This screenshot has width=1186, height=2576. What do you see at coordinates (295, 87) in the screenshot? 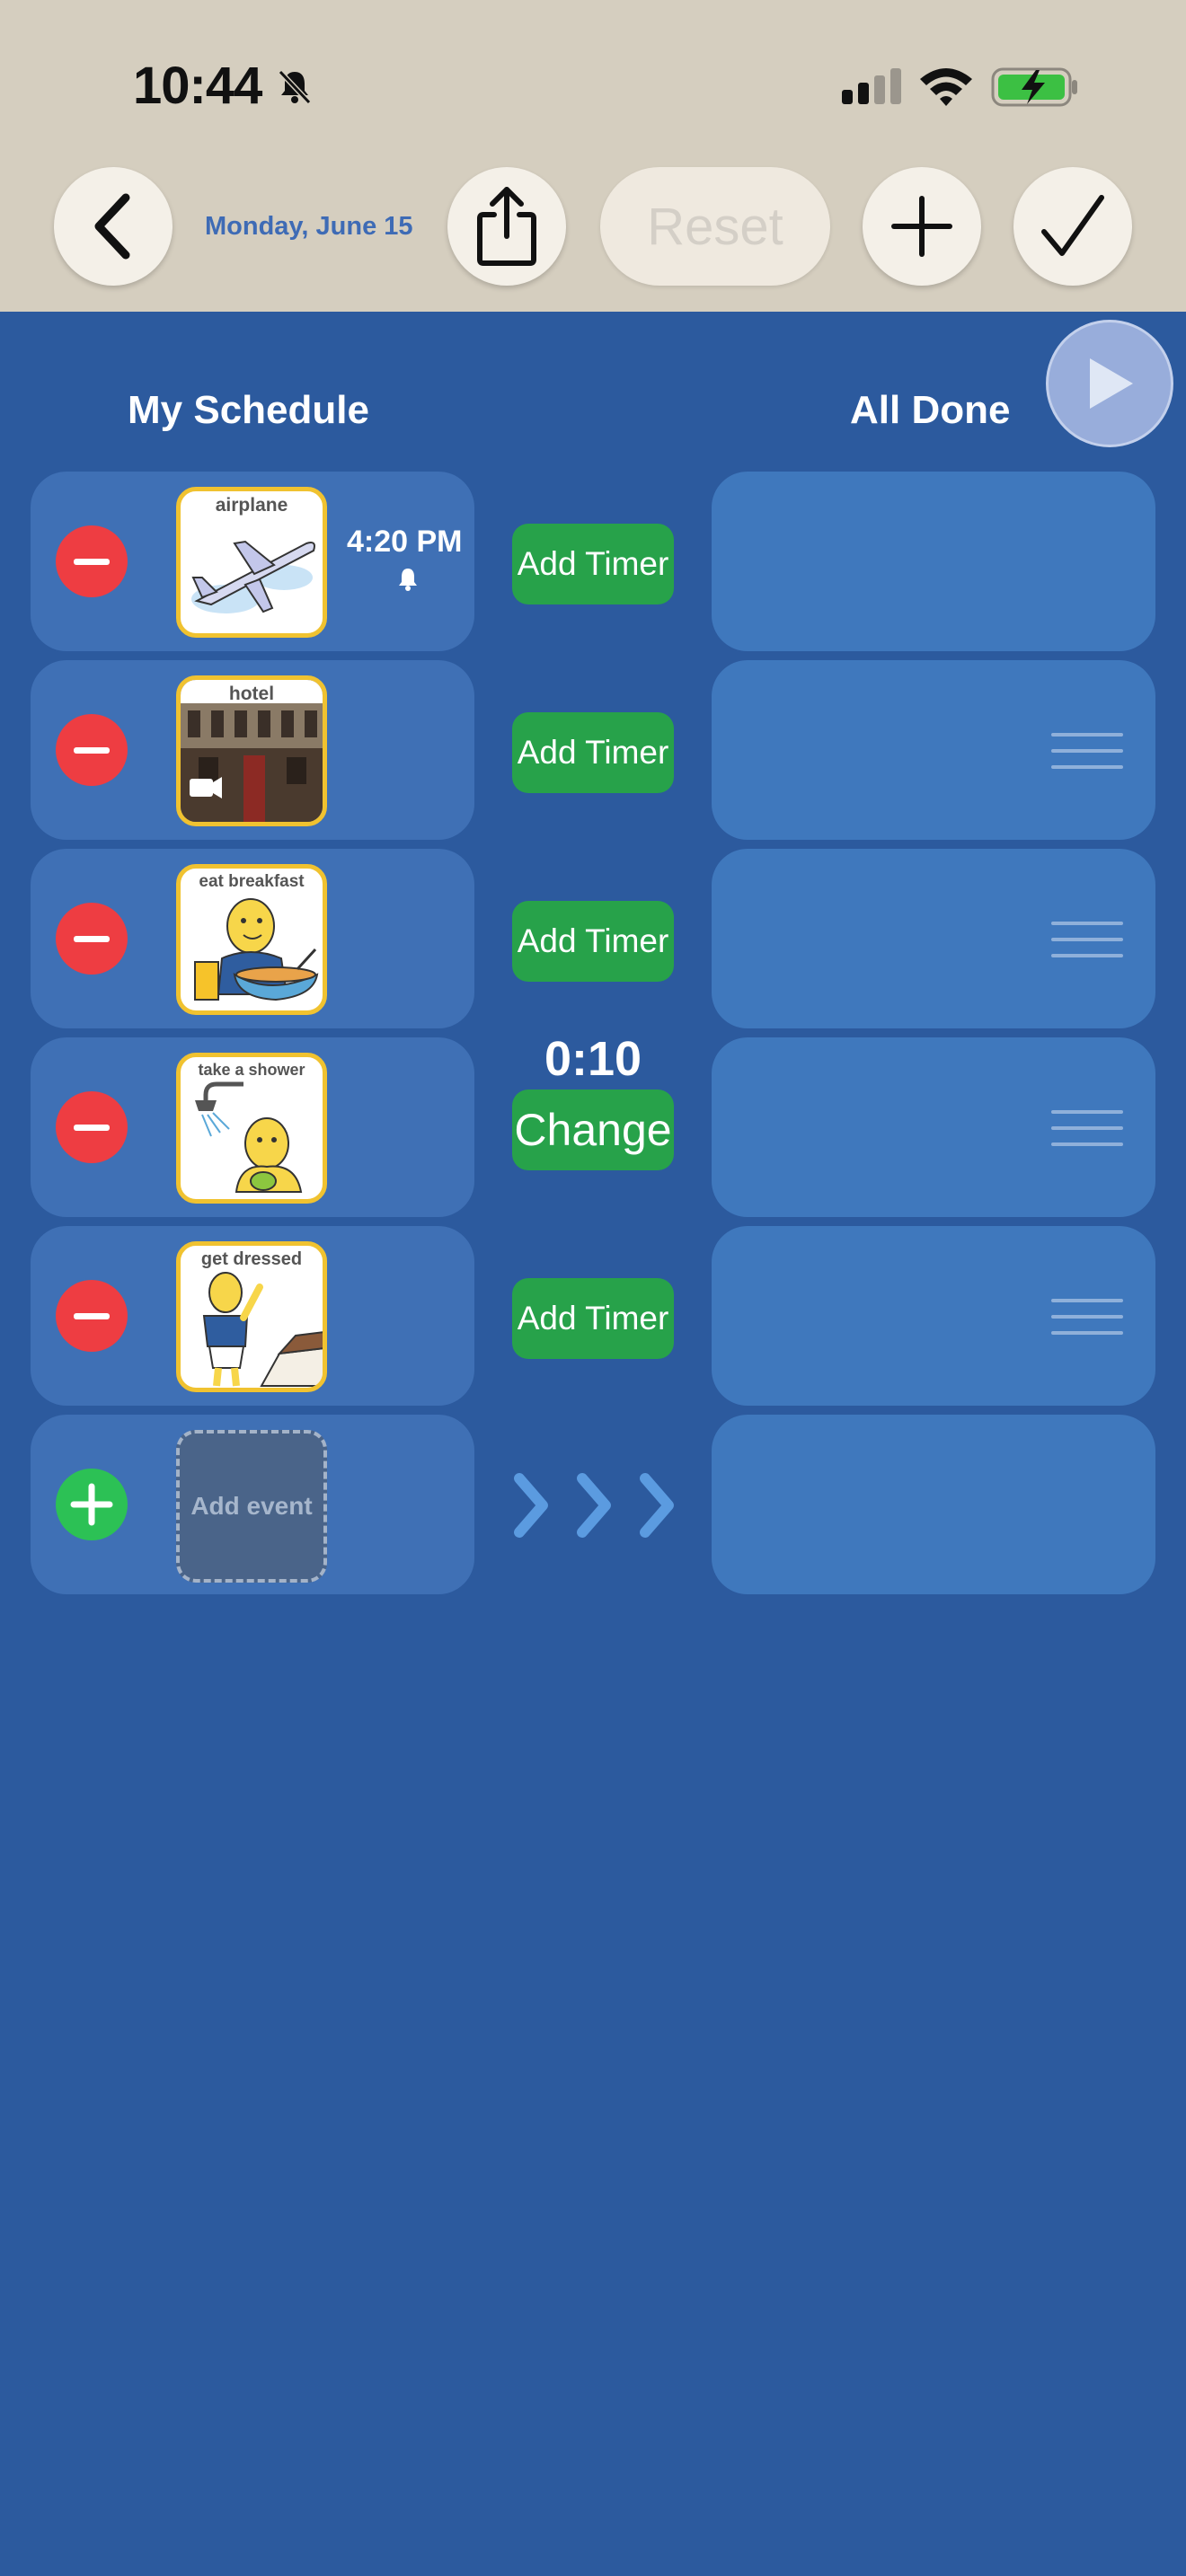
I see `bell-muted-icon` at bounding box center [295, 87].